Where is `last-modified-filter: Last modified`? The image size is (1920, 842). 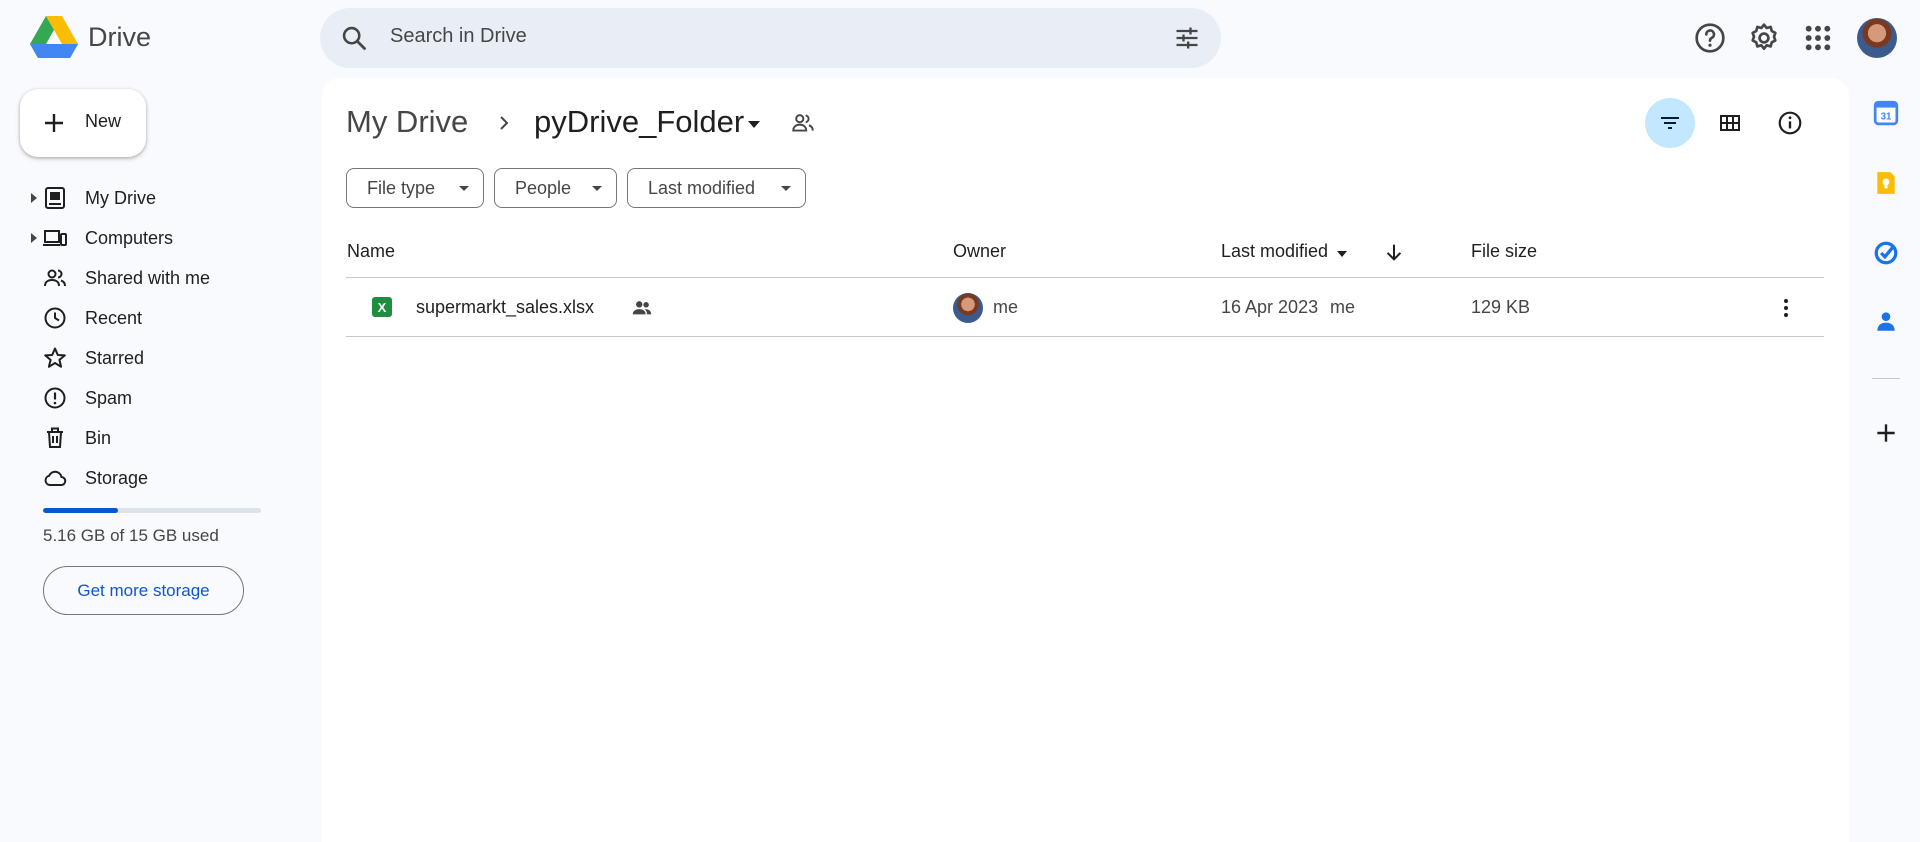
last-modified-filter: Last modified is located at coordinates (716, 188).